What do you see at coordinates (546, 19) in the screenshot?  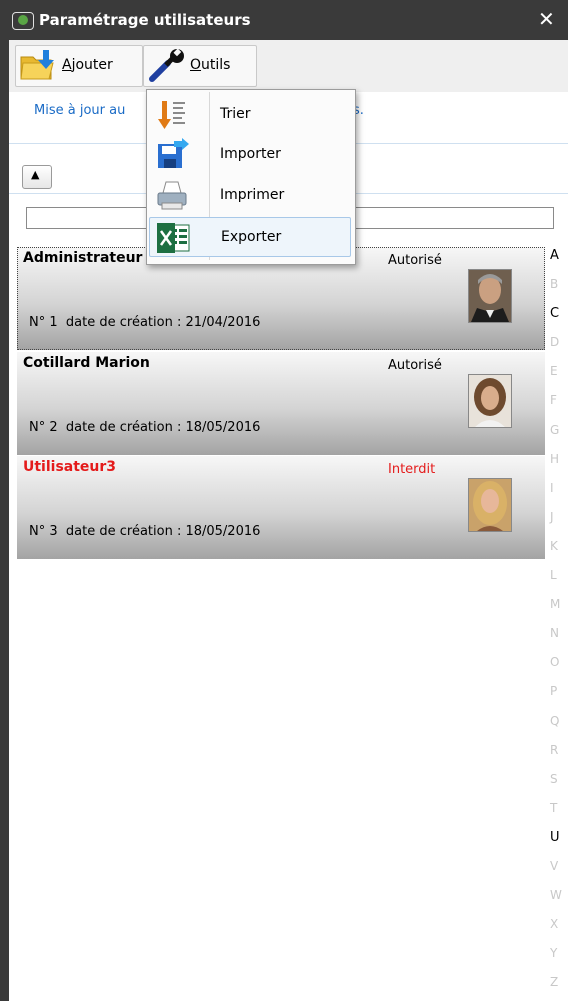 I see `close-icon: ✕` at bounding box center [546, 19].